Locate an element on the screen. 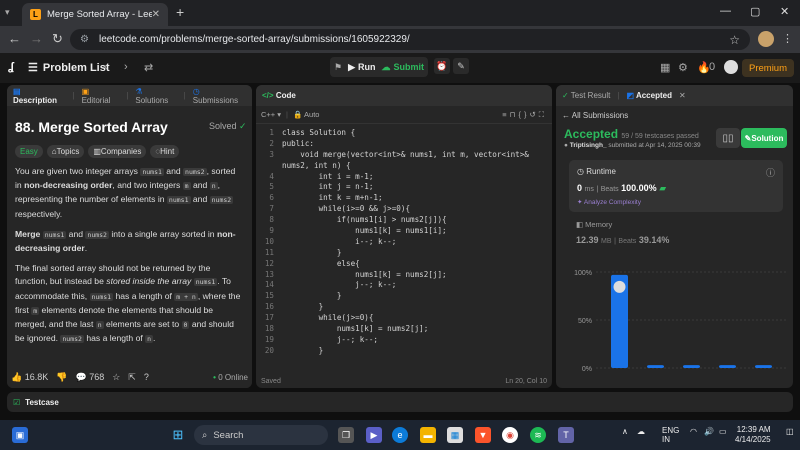 Image resolution: width=800 pixels, height=450 pixels. code-line: 14 j--; k--; is located at coordinates (404, 285).